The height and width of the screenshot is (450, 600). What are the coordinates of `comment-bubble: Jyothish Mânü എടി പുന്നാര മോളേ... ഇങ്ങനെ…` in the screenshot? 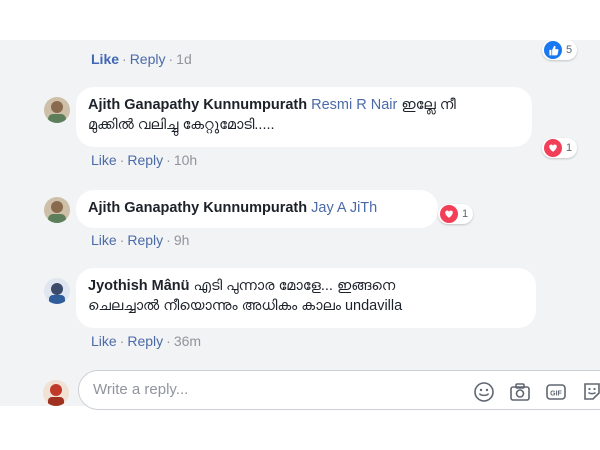 It's located at (306, 298).